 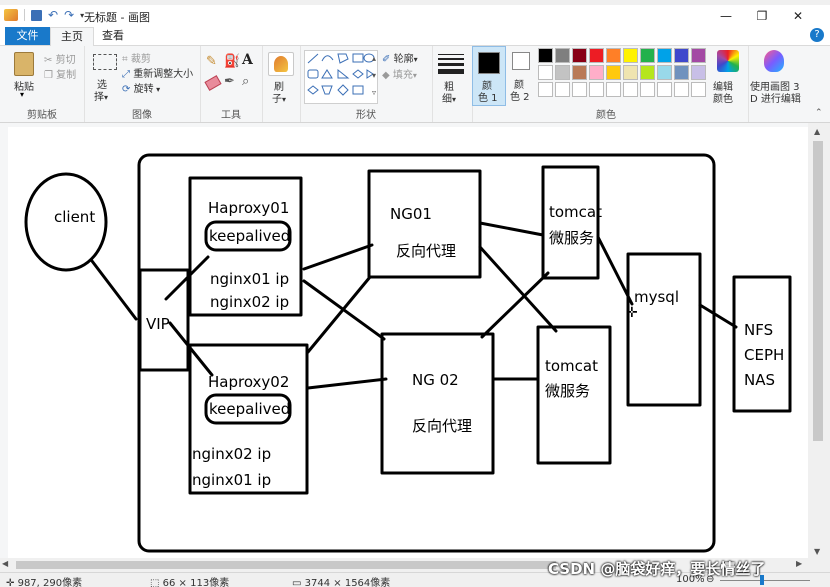 What do you see at coordinates (249, 302) in the screenshot?
I see `haproxy01-ip2: nginx02 ip` at bounding box center [249, 302].